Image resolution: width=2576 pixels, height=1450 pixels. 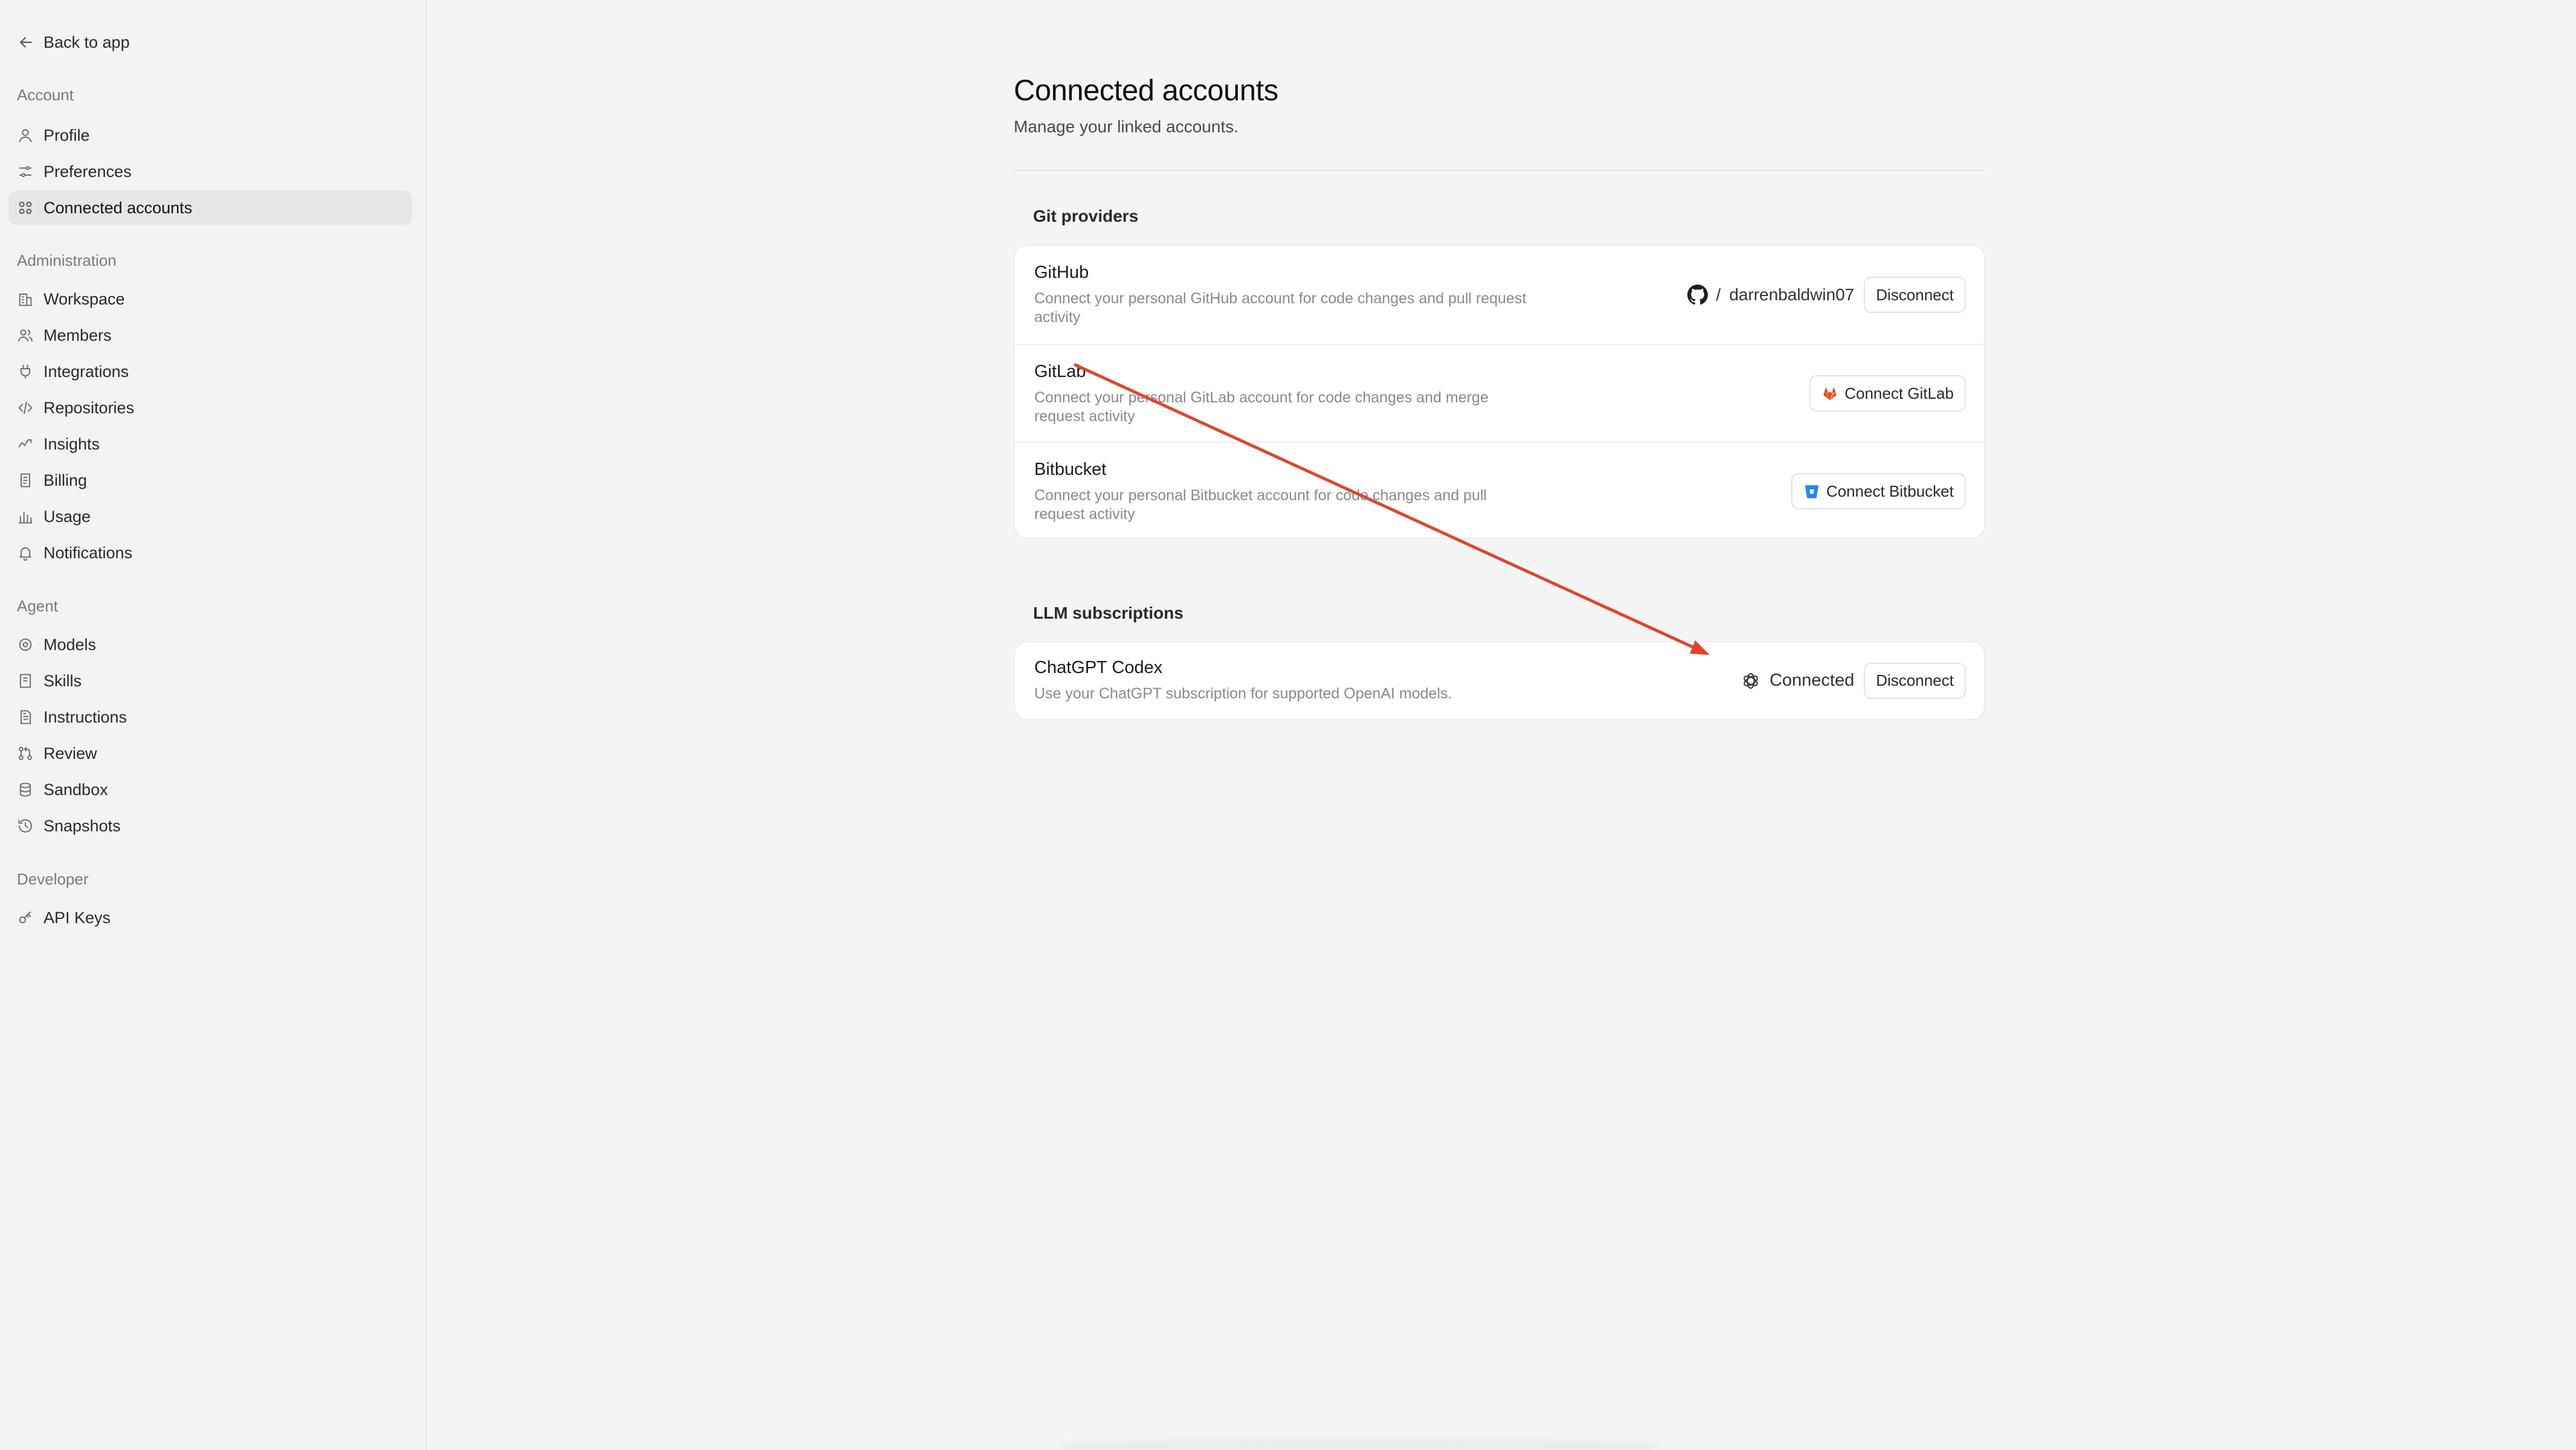 What do you see at coordinates (25, 443) in the screenshot?
I see `activity-icon` at bounding box center [25, 443].